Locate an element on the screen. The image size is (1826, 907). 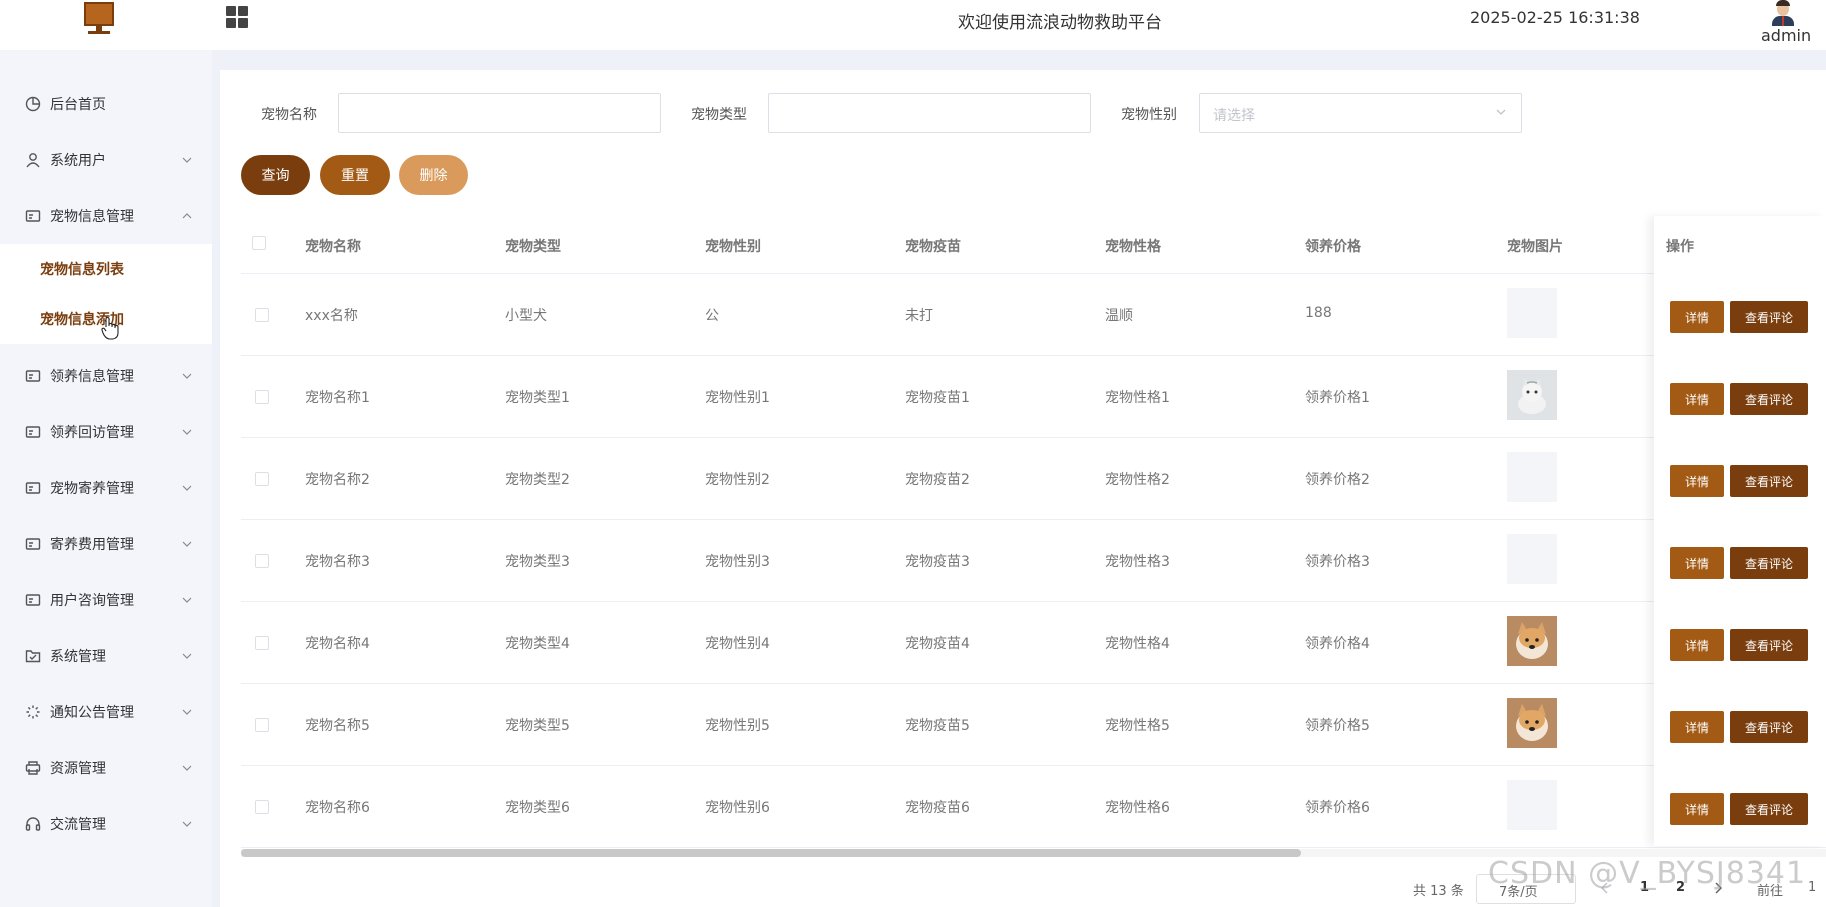
cell-type: 小型犬 is located at coordinates (526, 316).